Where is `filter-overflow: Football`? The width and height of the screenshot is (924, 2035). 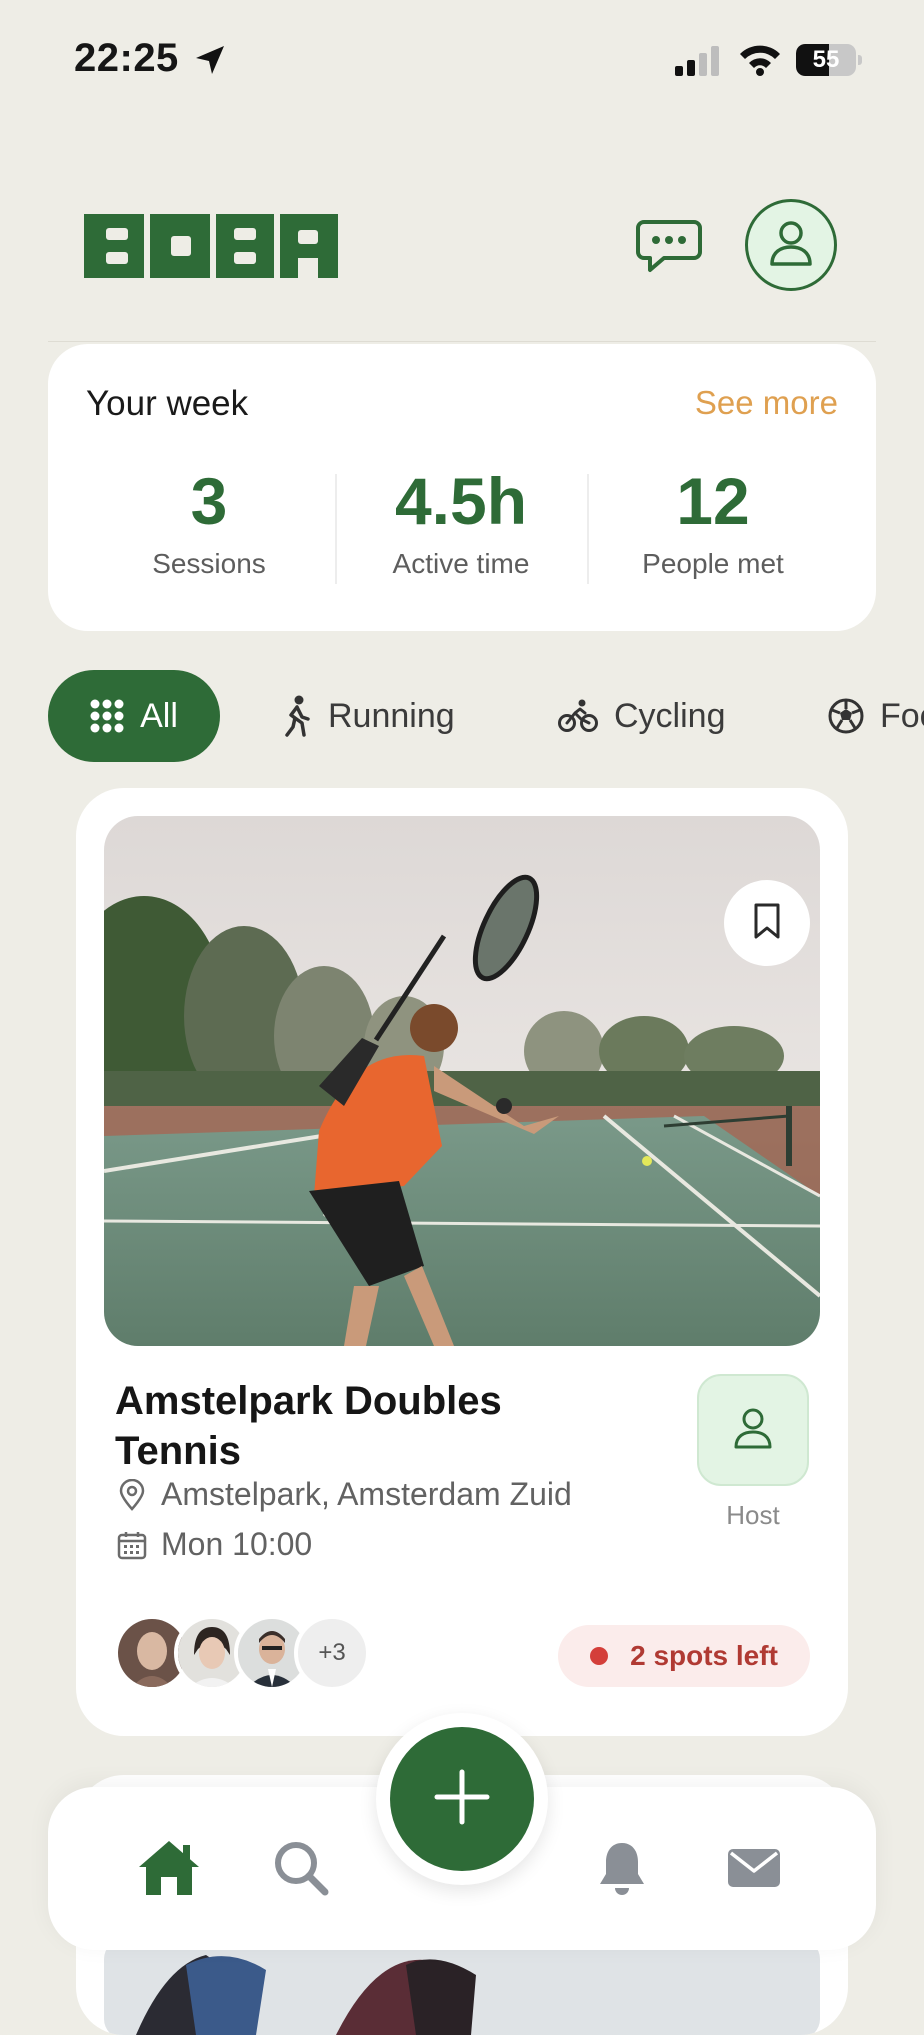 filter-overflow: Football is located at coordinates (462, 715).